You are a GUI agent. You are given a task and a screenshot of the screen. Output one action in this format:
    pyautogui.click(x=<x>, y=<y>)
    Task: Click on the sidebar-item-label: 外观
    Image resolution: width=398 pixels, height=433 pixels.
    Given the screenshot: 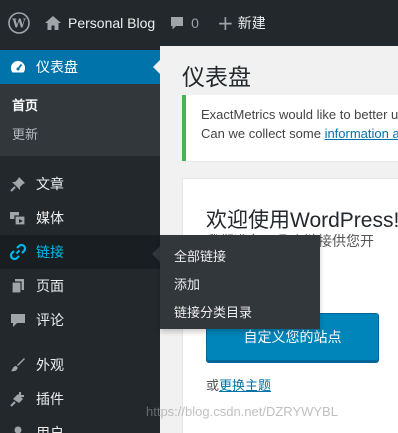 What is the action you would take?
    pyautogui.click(x=50, y=365)
    